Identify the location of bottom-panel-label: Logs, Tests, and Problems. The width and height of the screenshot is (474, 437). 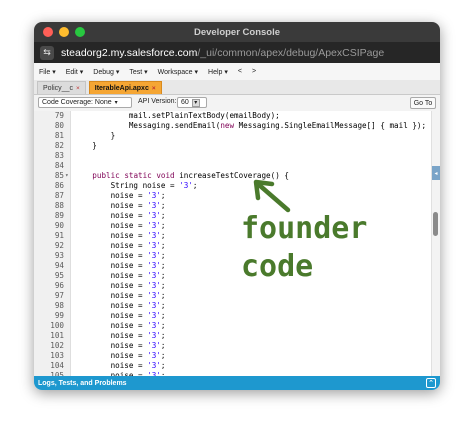
(82, 383).